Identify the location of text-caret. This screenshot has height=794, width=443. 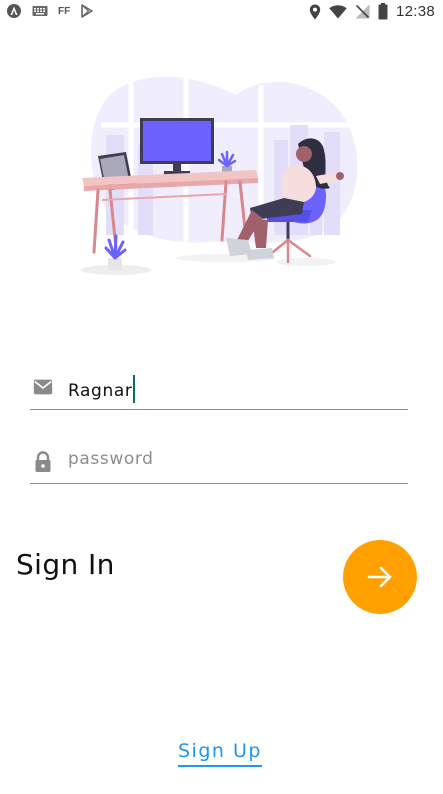
(134, 389).